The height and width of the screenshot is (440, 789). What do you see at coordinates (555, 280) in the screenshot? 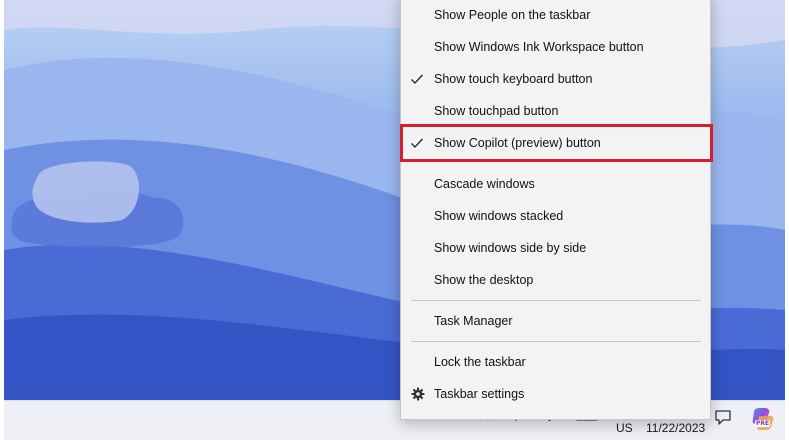
I see `menu-item-show-desktop: Show the desktop` at bounding box center [555, 280].